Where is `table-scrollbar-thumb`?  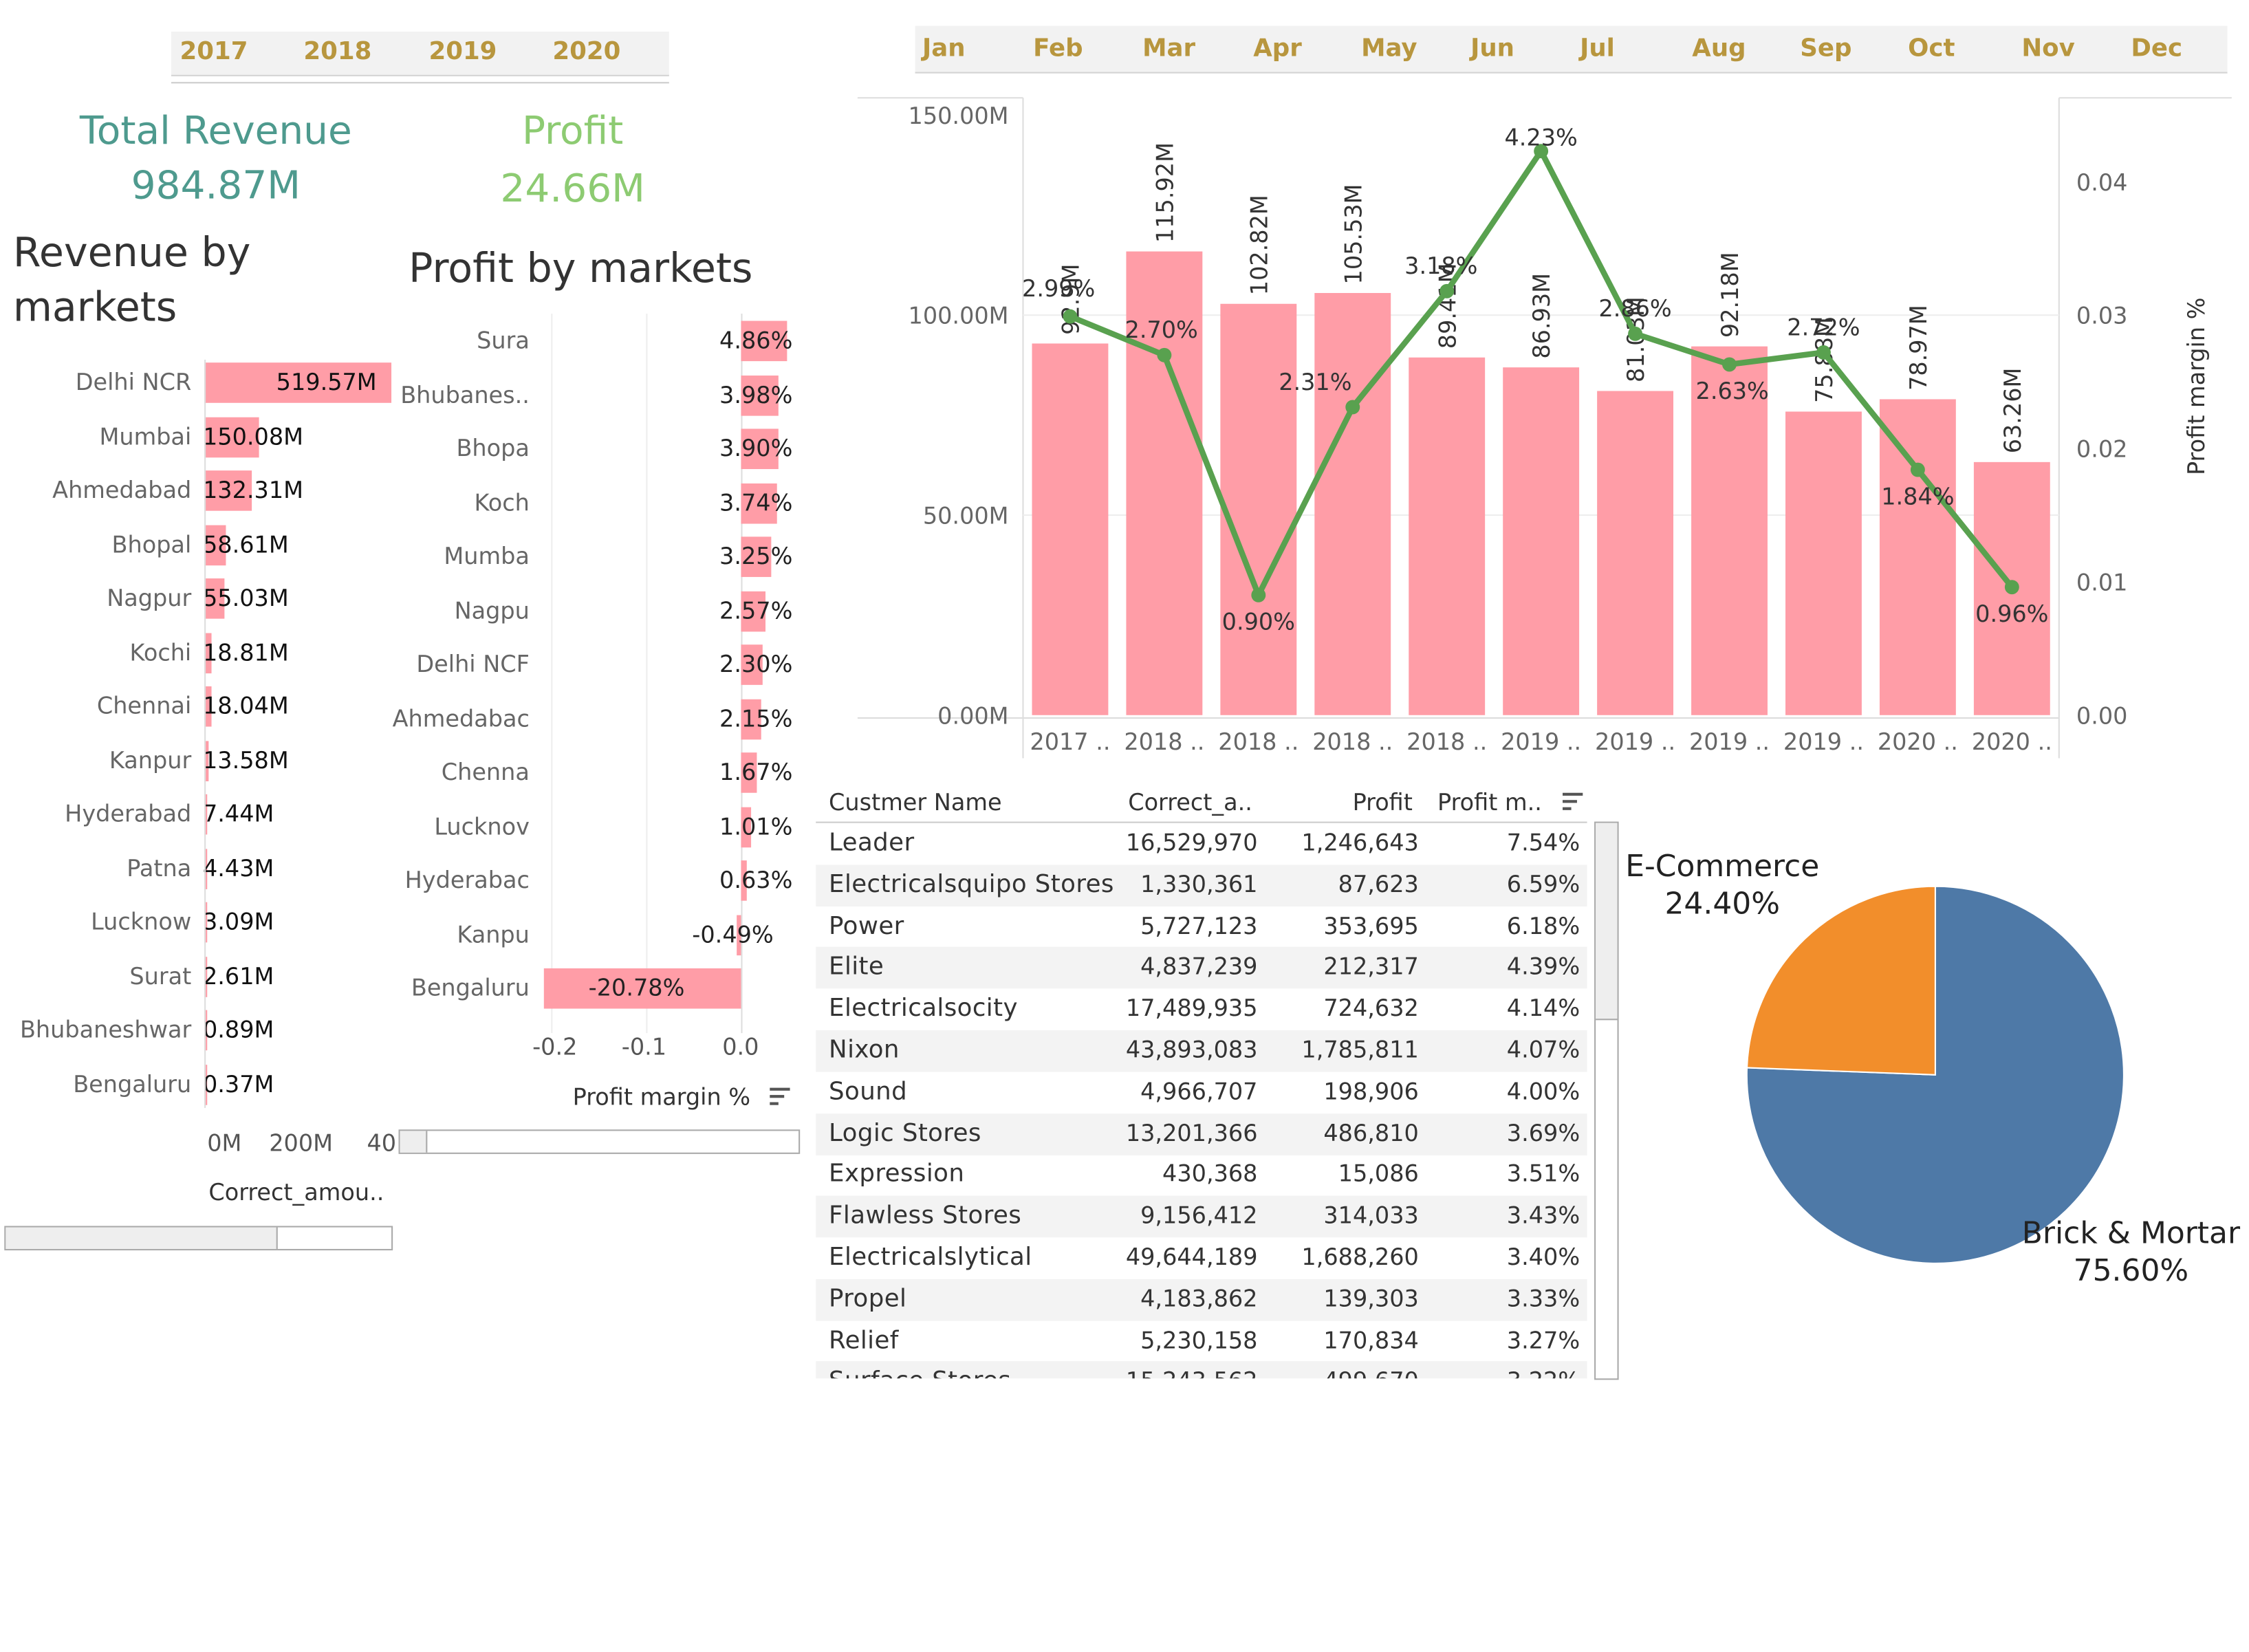
table-scrollbar-thumb is located at coordinates (1607, 922).